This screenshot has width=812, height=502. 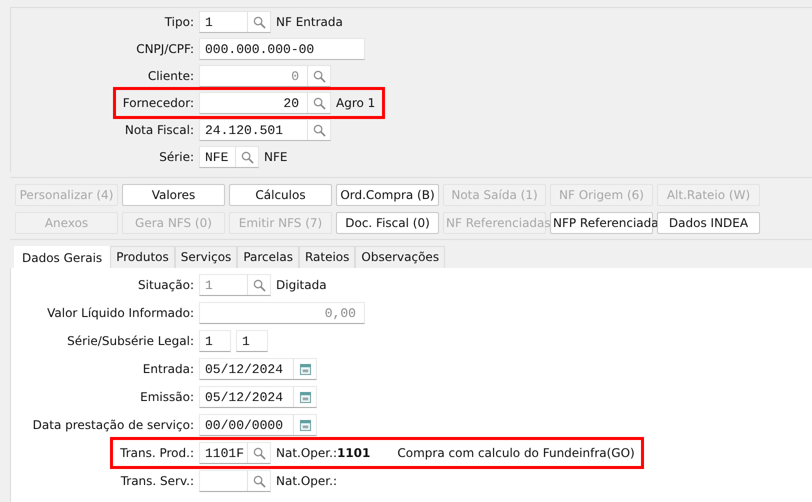 I want to click on field-label: Trans. Serv.:, so click(x=157, y=481).